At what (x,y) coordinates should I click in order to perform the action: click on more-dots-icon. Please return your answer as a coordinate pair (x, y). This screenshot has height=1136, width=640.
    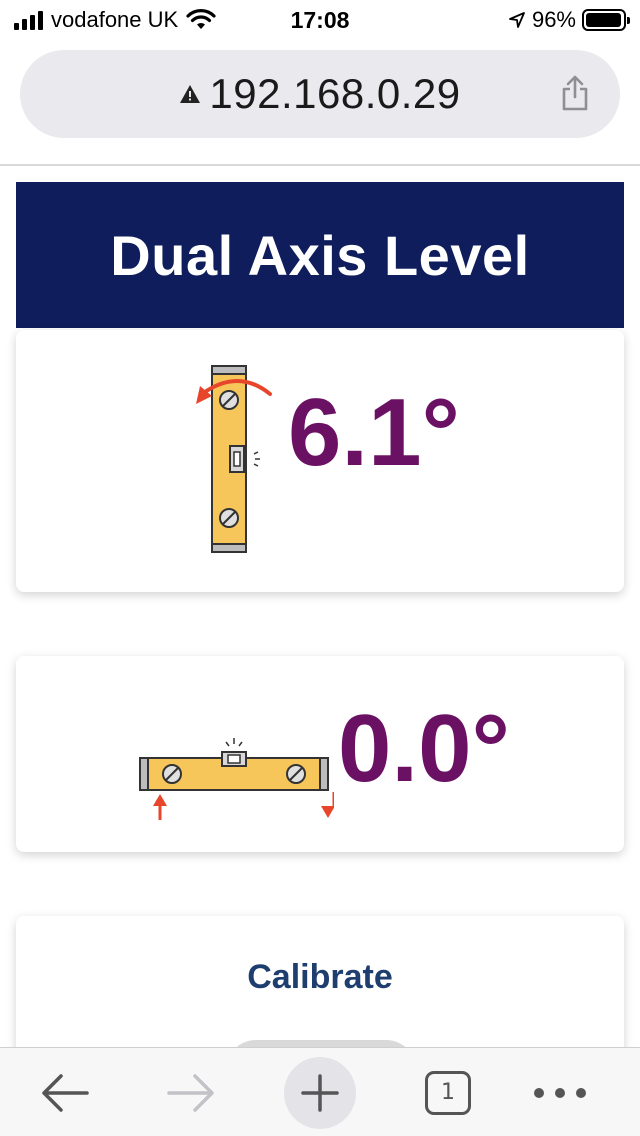
    Looking at the image, I should click on (560, 1092).